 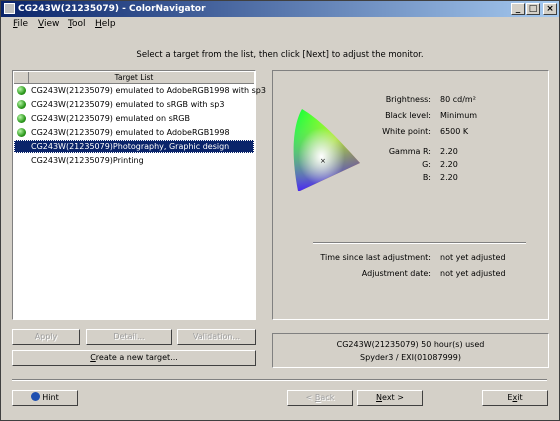 I want to click on menu-file: File, so click(x=20, y=24).